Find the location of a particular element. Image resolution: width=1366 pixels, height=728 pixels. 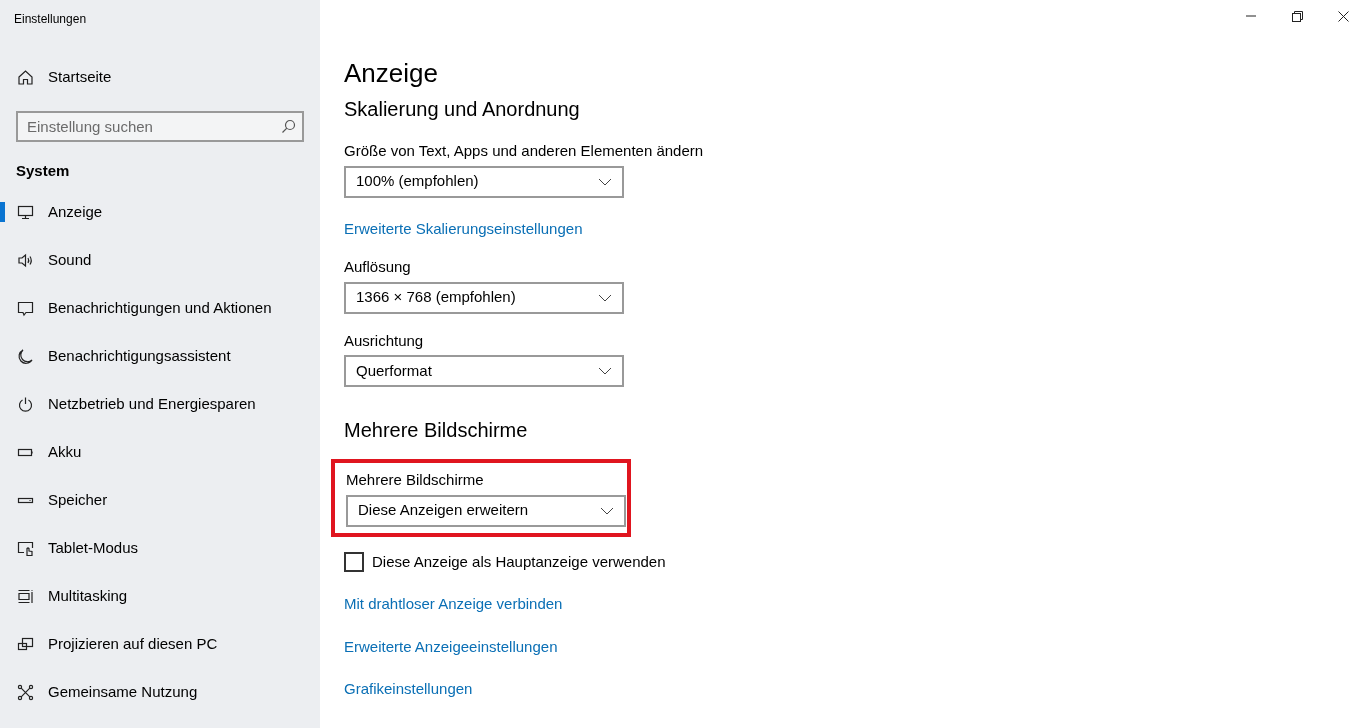

dropdown: Diese Anzeigen erweitern is located at coordinates (486, 510).